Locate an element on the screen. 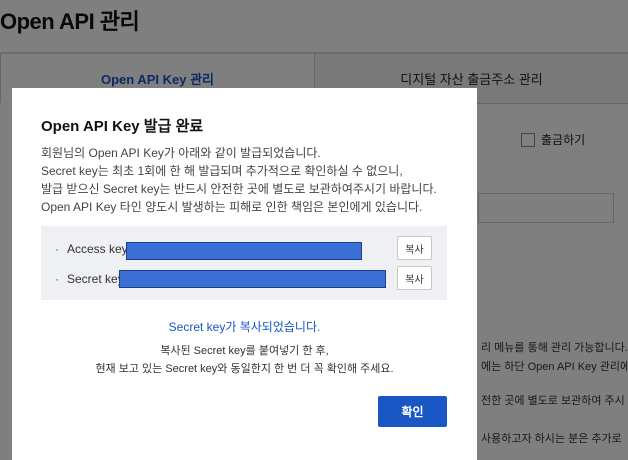 Image resolution: width=628 pixels, height=460 pixels. note-line: 복사된 Secret key를 붙여넣기 한 후, is located at coordinates (244, 351).